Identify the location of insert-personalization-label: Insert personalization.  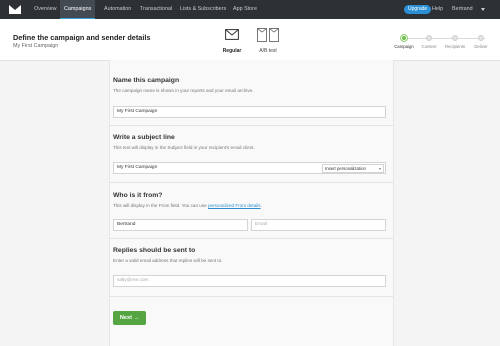
(345, 168).